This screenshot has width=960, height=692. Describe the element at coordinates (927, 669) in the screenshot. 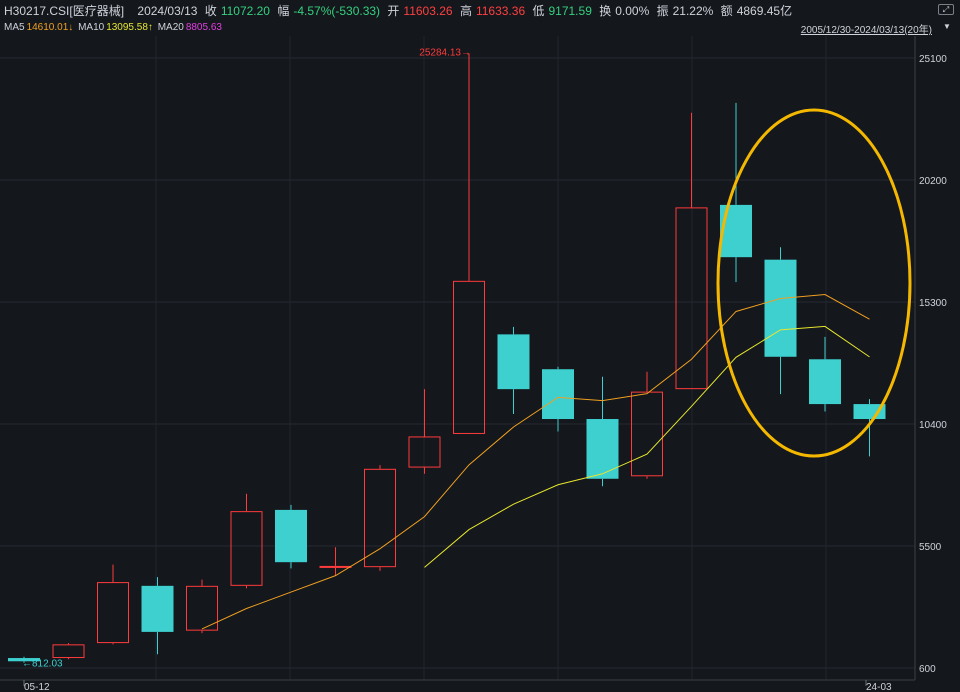

I see `y-tick-label: 600` at that location.